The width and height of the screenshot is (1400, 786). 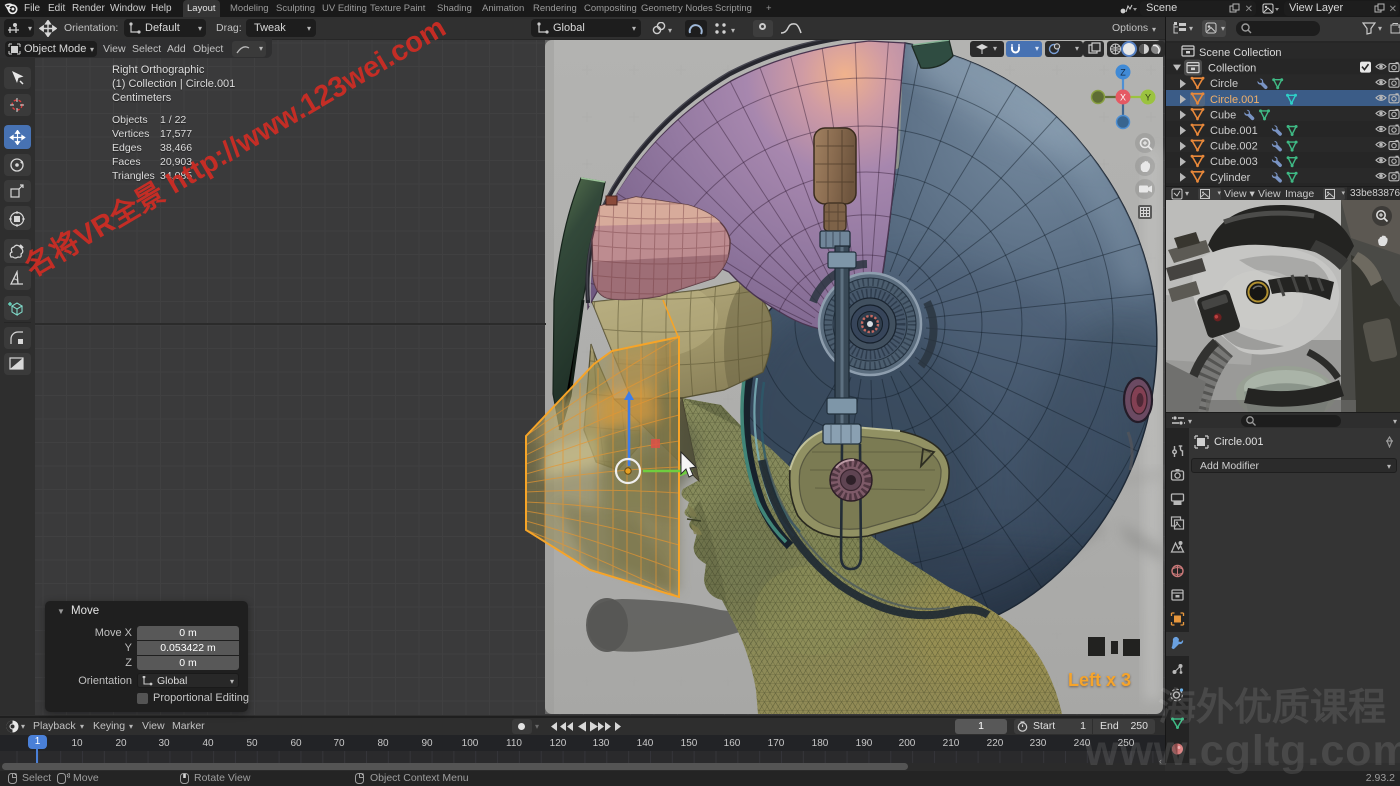 What do you see at coordinates (1148, 98) in the screenshot?
I see `svg-text: Y` at bounding box center [1148, 98].